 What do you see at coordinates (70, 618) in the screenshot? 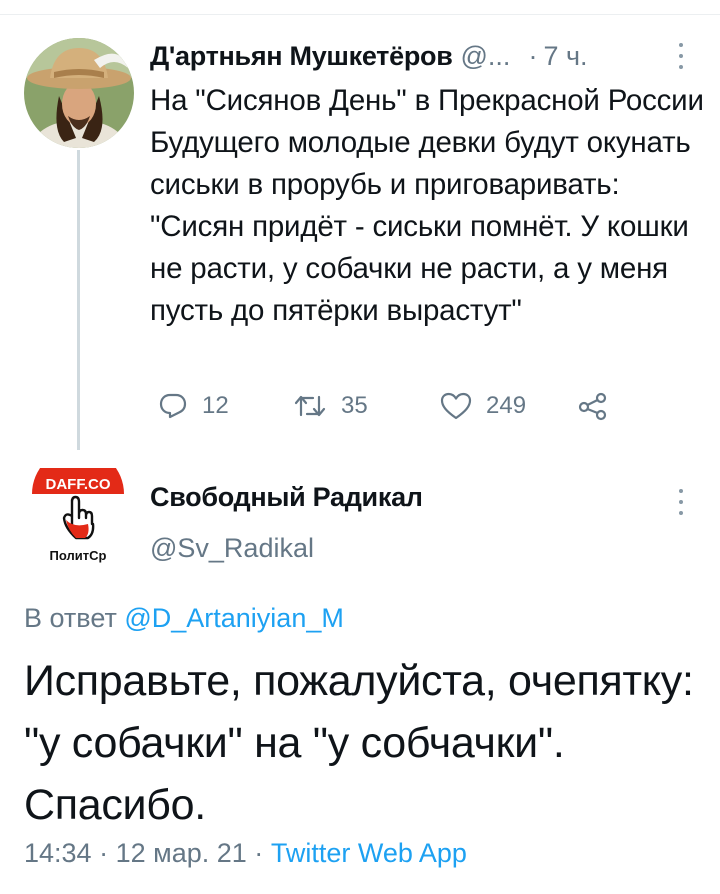
I see `reply-prefix: В ответ` at bounding box center [70, 618].